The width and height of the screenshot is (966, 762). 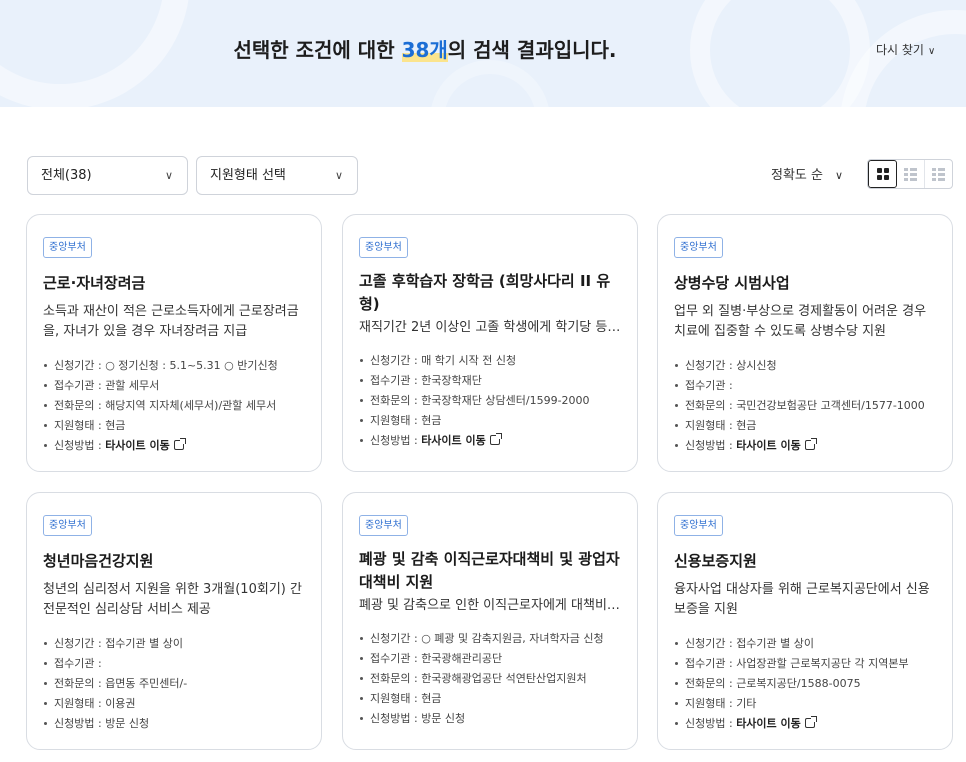 What do you see at coordinates (174, 704) in the screenshot?
I see `info-support-type: 지원형태 : 이용권` at bounding box center [174, 704].